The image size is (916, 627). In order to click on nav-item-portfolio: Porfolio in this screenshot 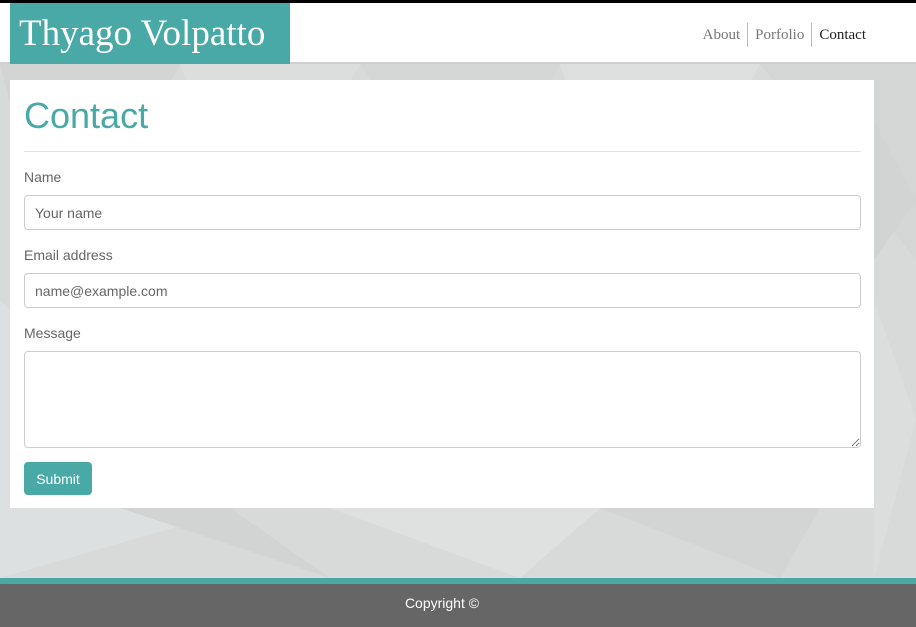, I will do `click(779, 35)`.